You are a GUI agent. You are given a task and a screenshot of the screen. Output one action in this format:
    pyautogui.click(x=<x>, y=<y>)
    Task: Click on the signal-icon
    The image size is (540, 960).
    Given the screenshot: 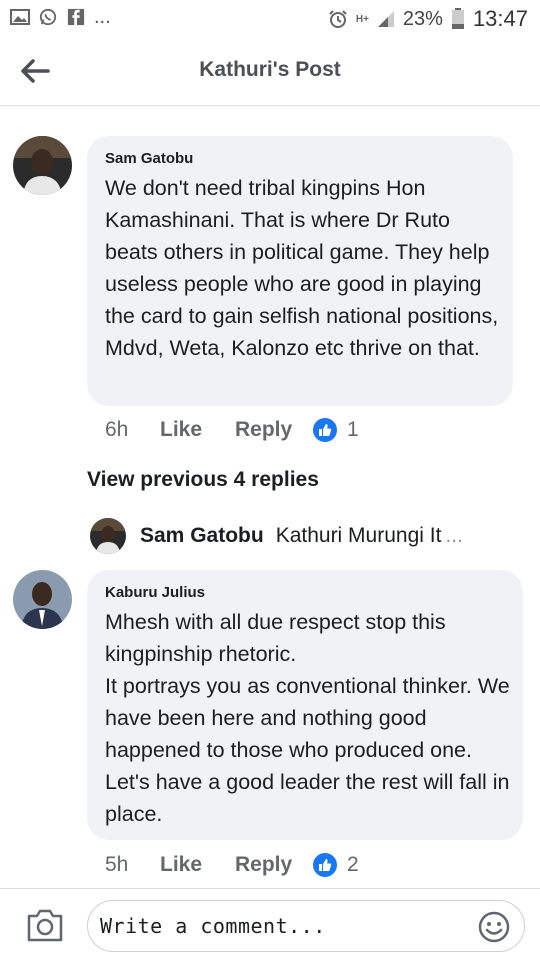 What is the action you would take?
    pyautogui.click(x=385, y=19)
    